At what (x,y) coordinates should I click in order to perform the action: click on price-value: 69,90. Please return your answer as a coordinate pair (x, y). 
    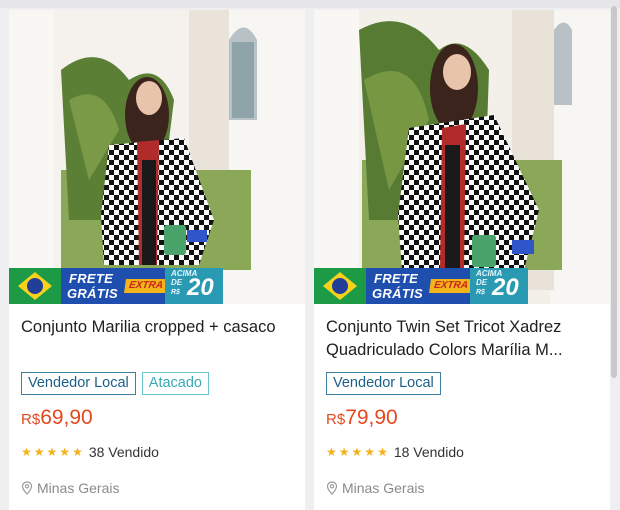
    Looking at the image, I should click on (66, 417).